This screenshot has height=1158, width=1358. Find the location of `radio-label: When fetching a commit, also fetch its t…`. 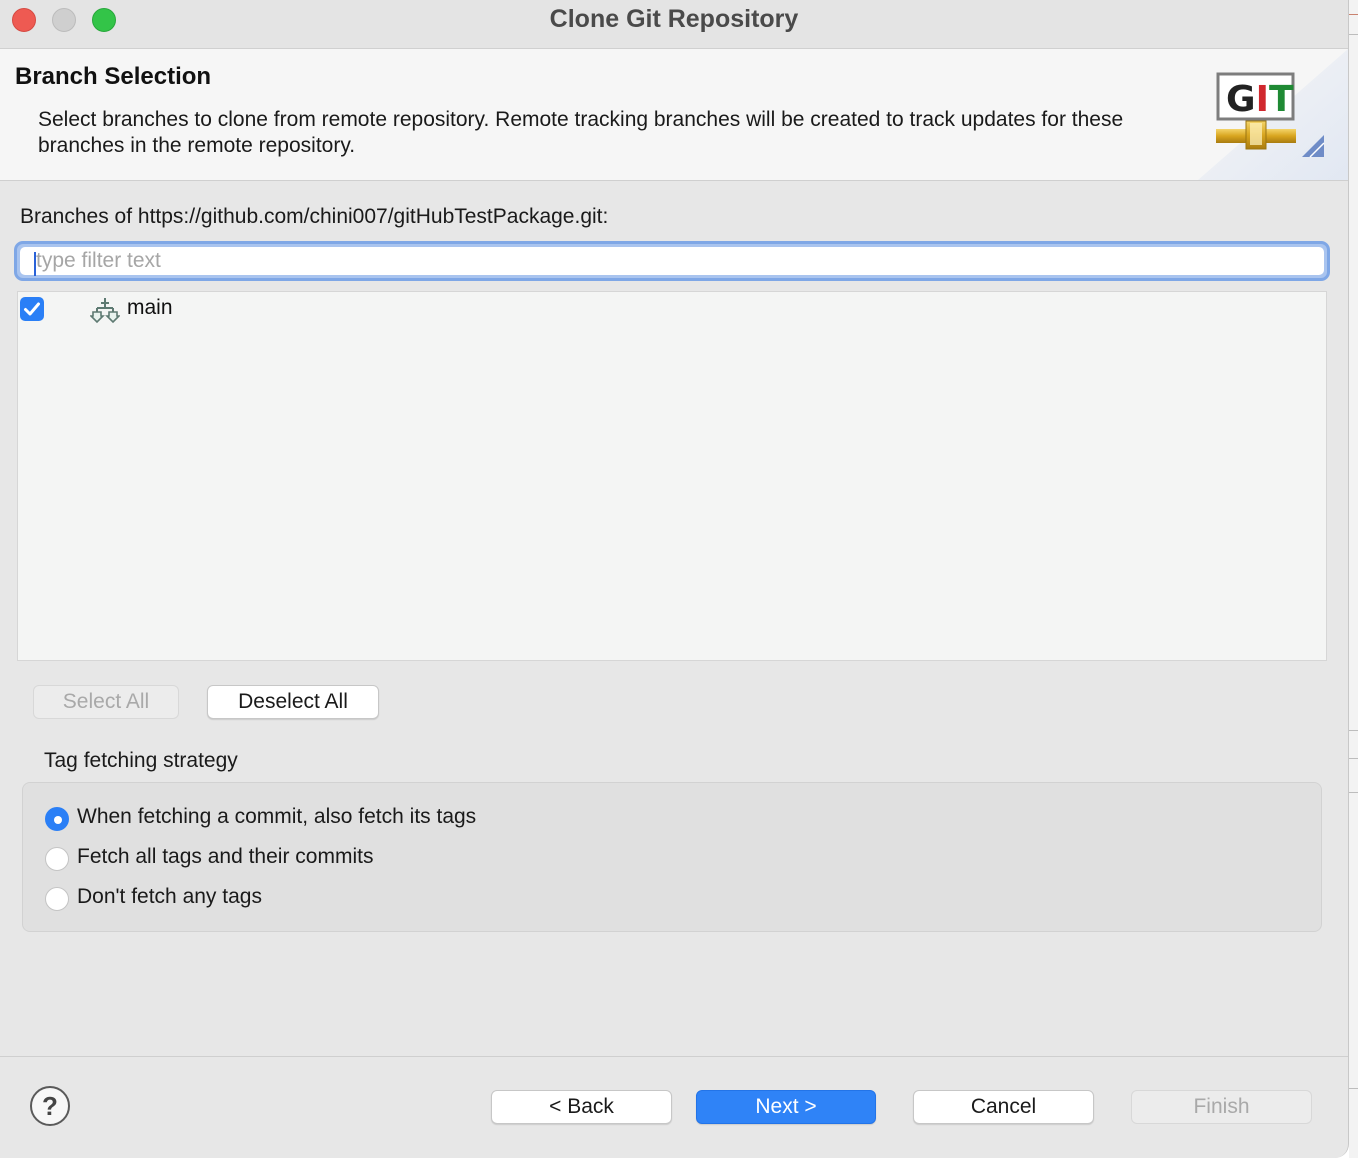

radio-label: When fetching a commit, also fetch its t… is located at coordinates (277, 816).